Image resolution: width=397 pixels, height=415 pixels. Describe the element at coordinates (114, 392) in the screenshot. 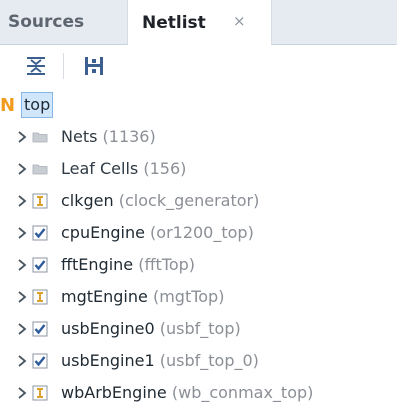

I see `cell-name: wbArbEngine` at that location.